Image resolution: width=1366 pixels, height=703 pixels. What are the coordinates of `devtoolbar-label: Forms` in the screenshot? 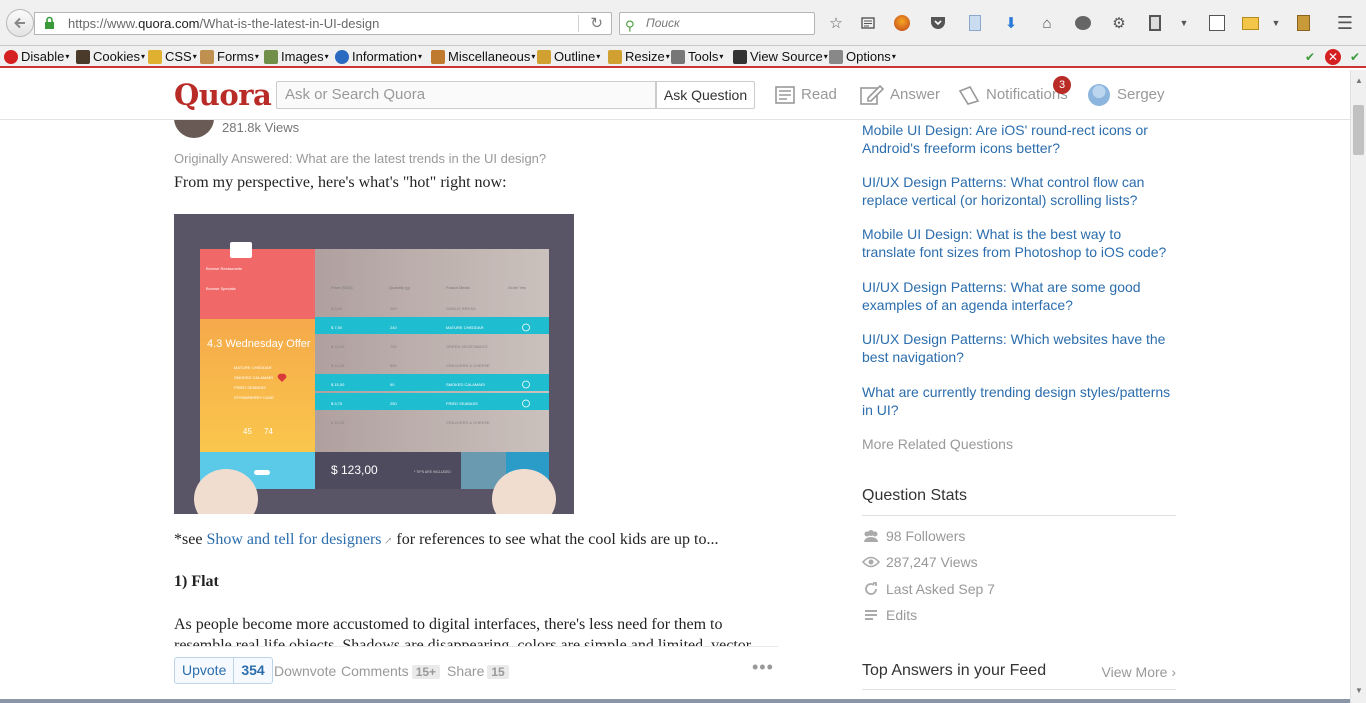 It's located at (235, 56).